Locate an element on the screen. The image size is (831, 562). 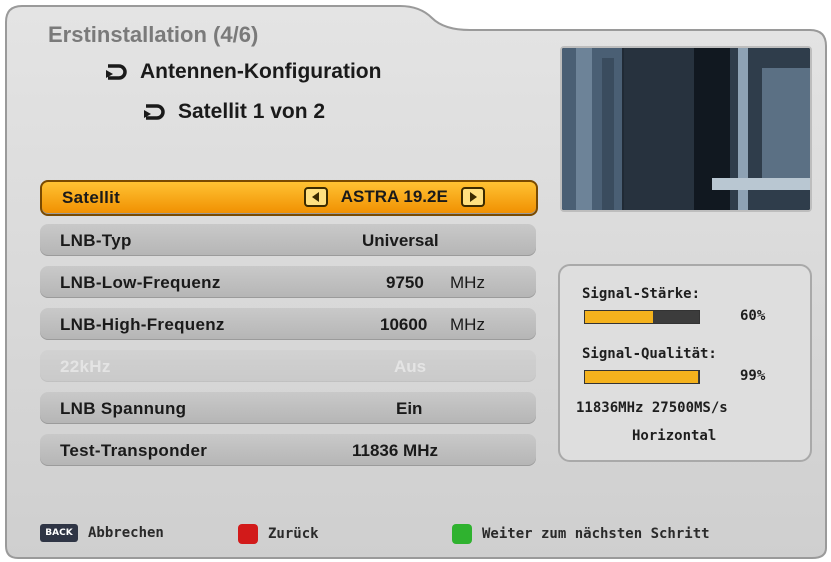
setting-row-lnb-typ: LNB-Typ Universal is located at coordinates (288, 240).